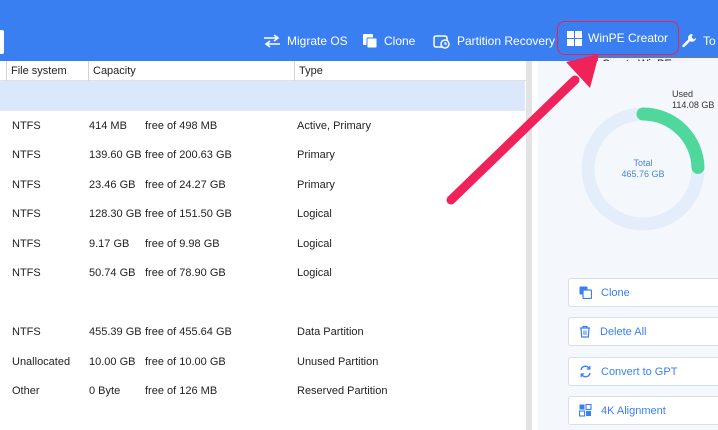 The width and height of the screenshot is (718, 430). I want to click on cell-free-of: free of 78.90 GB, so click(185, 273).